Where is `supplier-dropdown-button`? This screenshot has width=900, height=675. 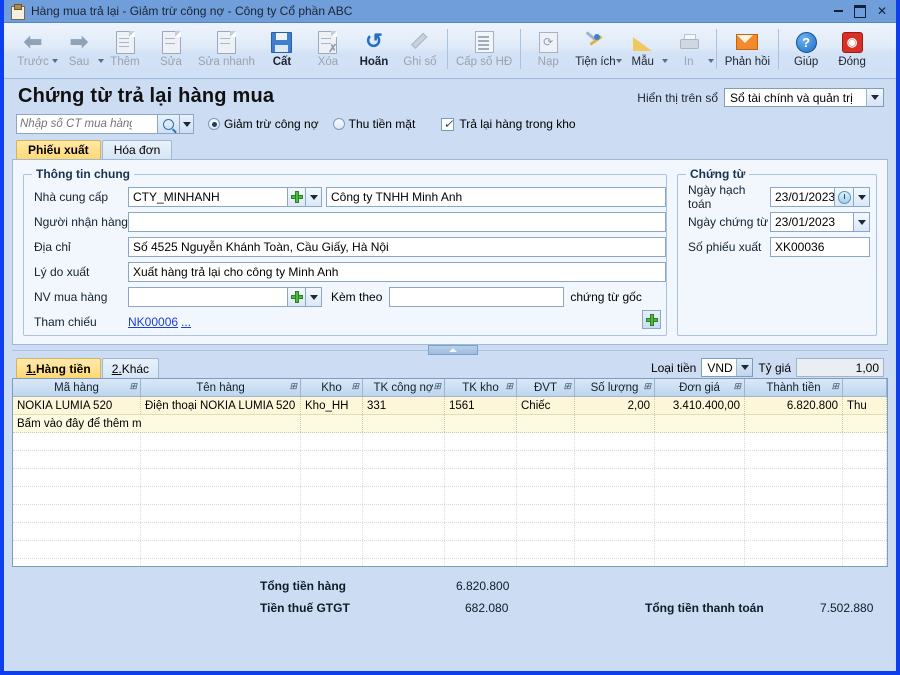
supplier-dropdown-button is located at coordinates (314, 197).